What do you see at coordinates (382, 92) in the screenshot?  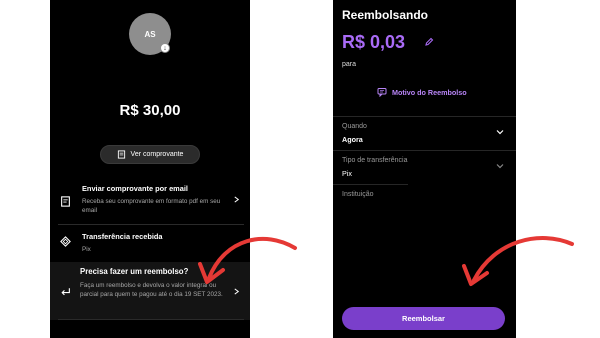 I see `chat-icon` at bounding box center [382, 92].